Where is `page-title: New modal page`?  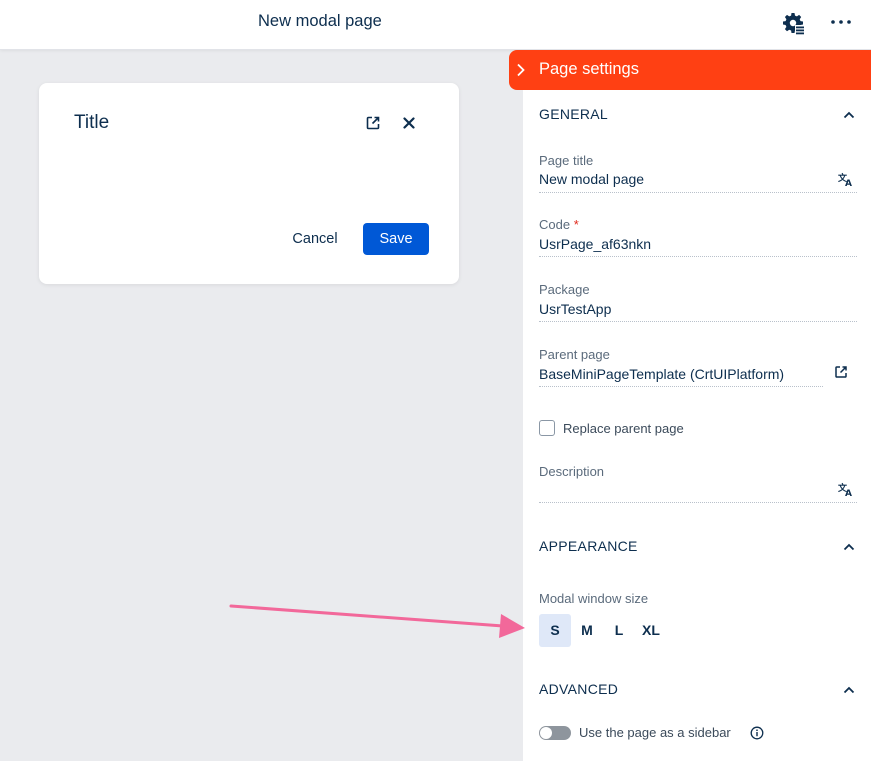 page-title: New modal page is located at coordinates (320, 21).